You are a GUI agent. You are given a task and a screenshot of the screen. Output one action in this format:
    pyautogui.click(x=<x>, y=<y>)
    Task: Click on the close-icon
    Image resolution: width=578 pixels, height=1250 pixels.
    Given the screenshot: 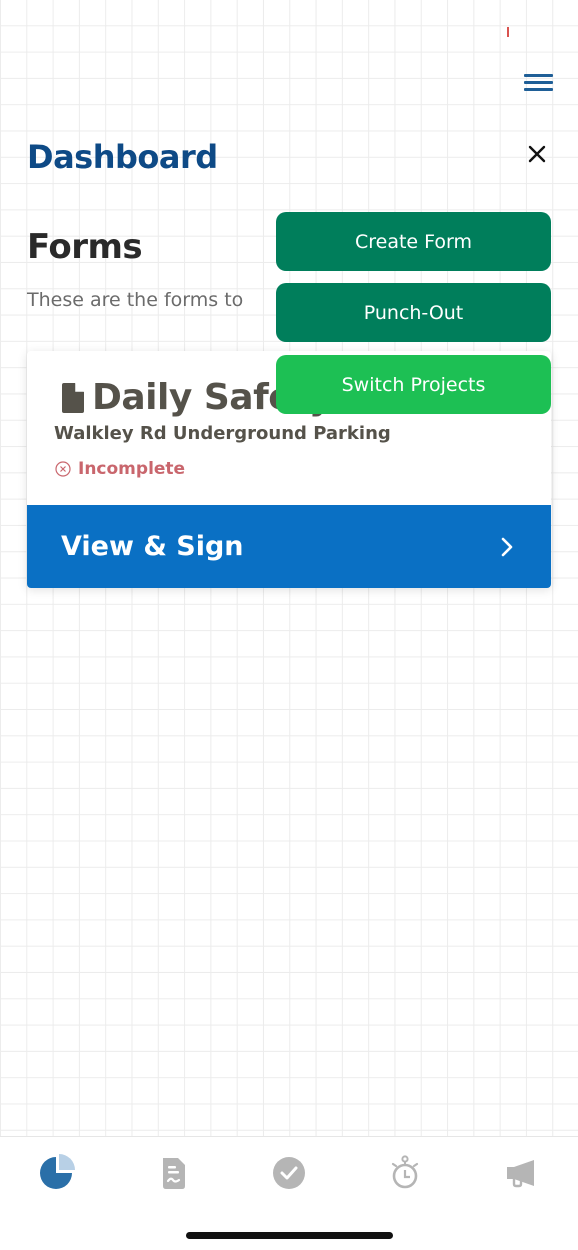 What is the action you would take?
    pyautogui.click(x=537, y=154)
    